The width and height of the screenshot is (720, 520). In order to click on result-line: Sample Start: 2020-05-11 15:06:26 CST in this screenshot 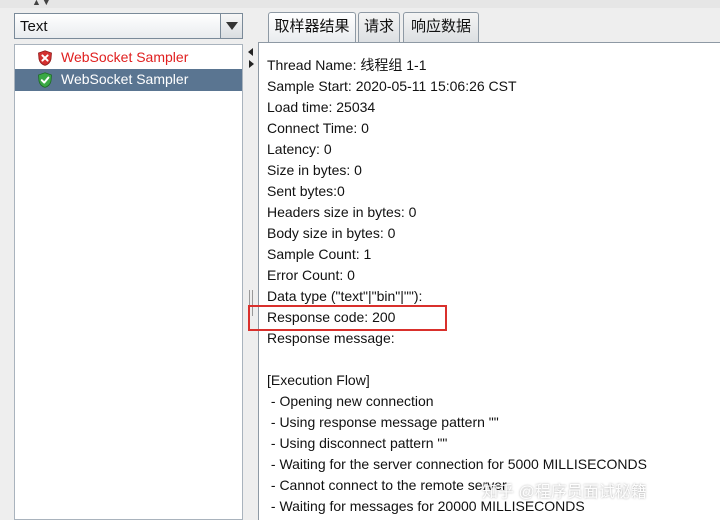, I will do `click(392, 86)`.